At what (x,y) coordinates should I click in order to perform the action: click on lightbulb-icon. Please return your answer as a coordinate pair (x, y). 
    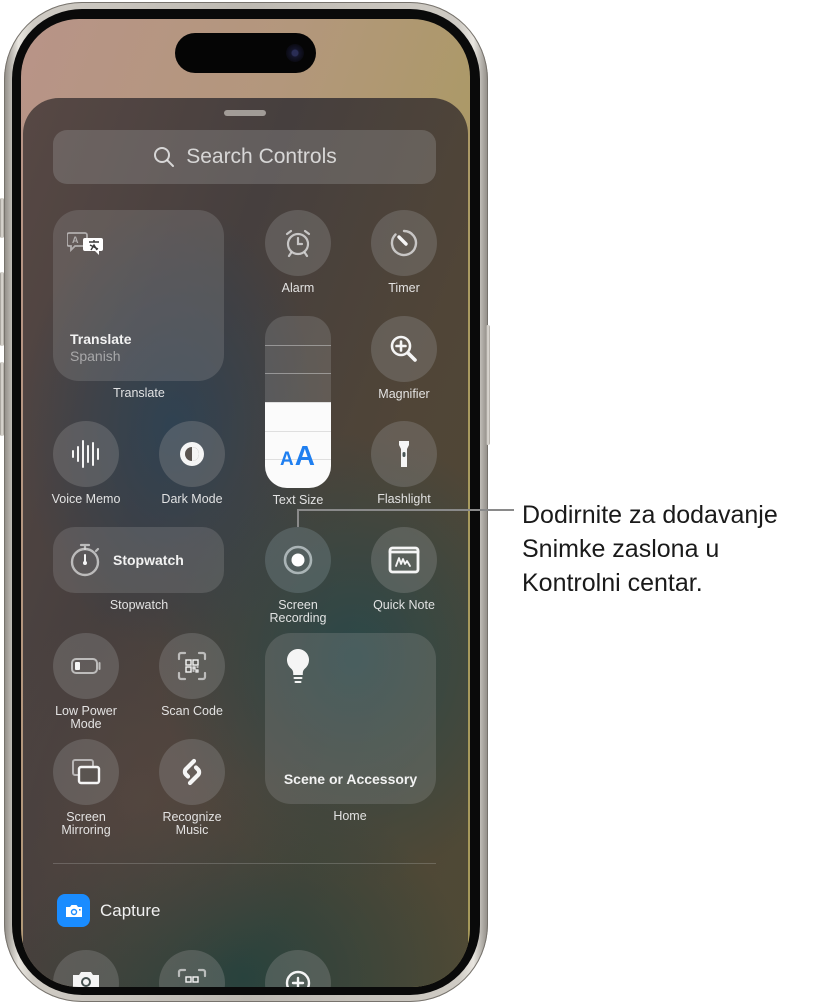
    Looking at the image, I should click on (298, 666).